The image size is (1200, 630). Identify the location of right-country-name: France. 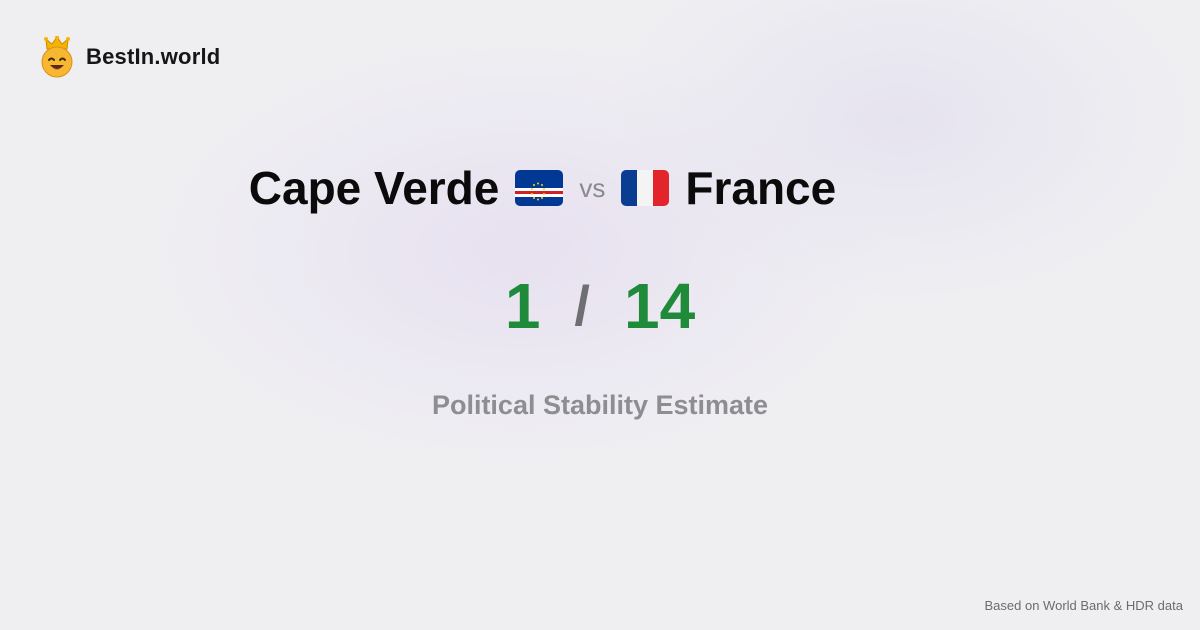
(760, 188).